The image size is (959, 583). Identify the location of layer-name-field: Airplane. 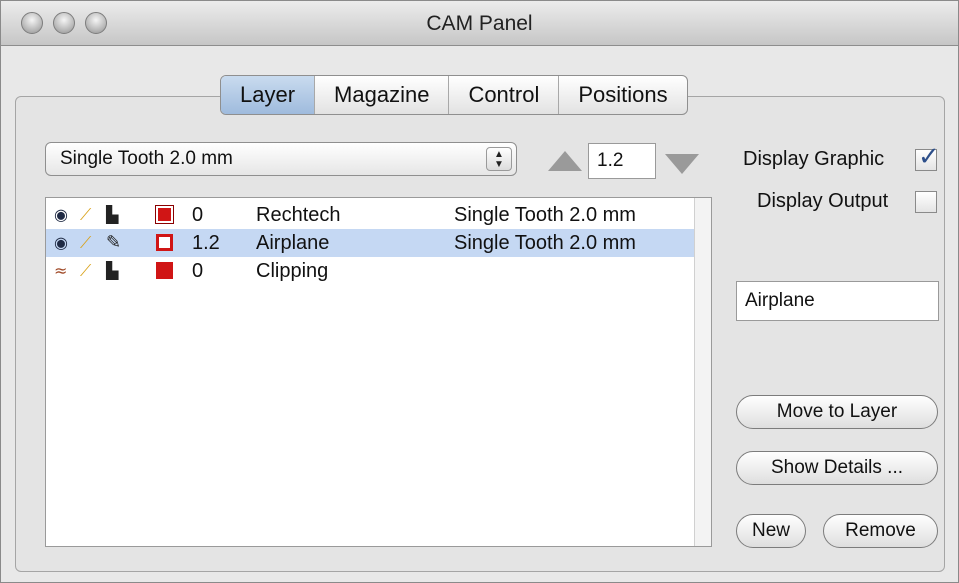
(837, 301).